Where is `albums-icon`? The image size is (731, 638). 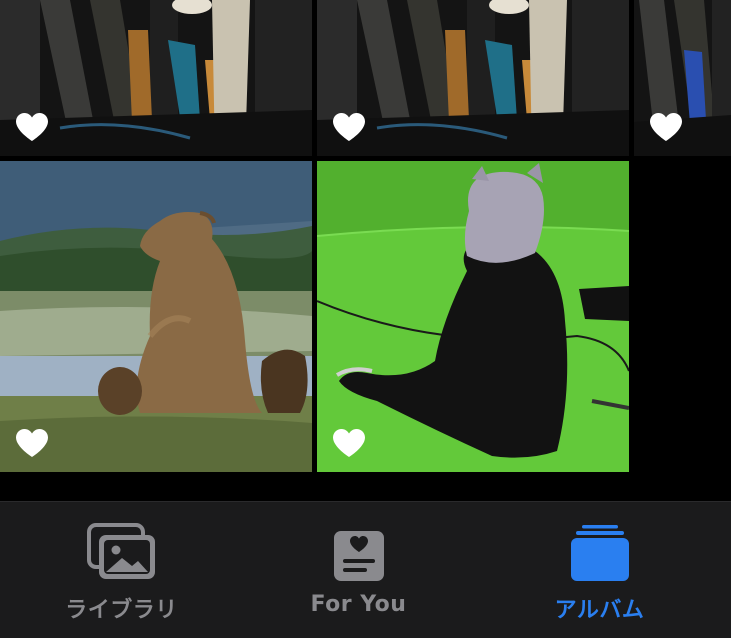
albums-icon is located at coordinates (600, 551).